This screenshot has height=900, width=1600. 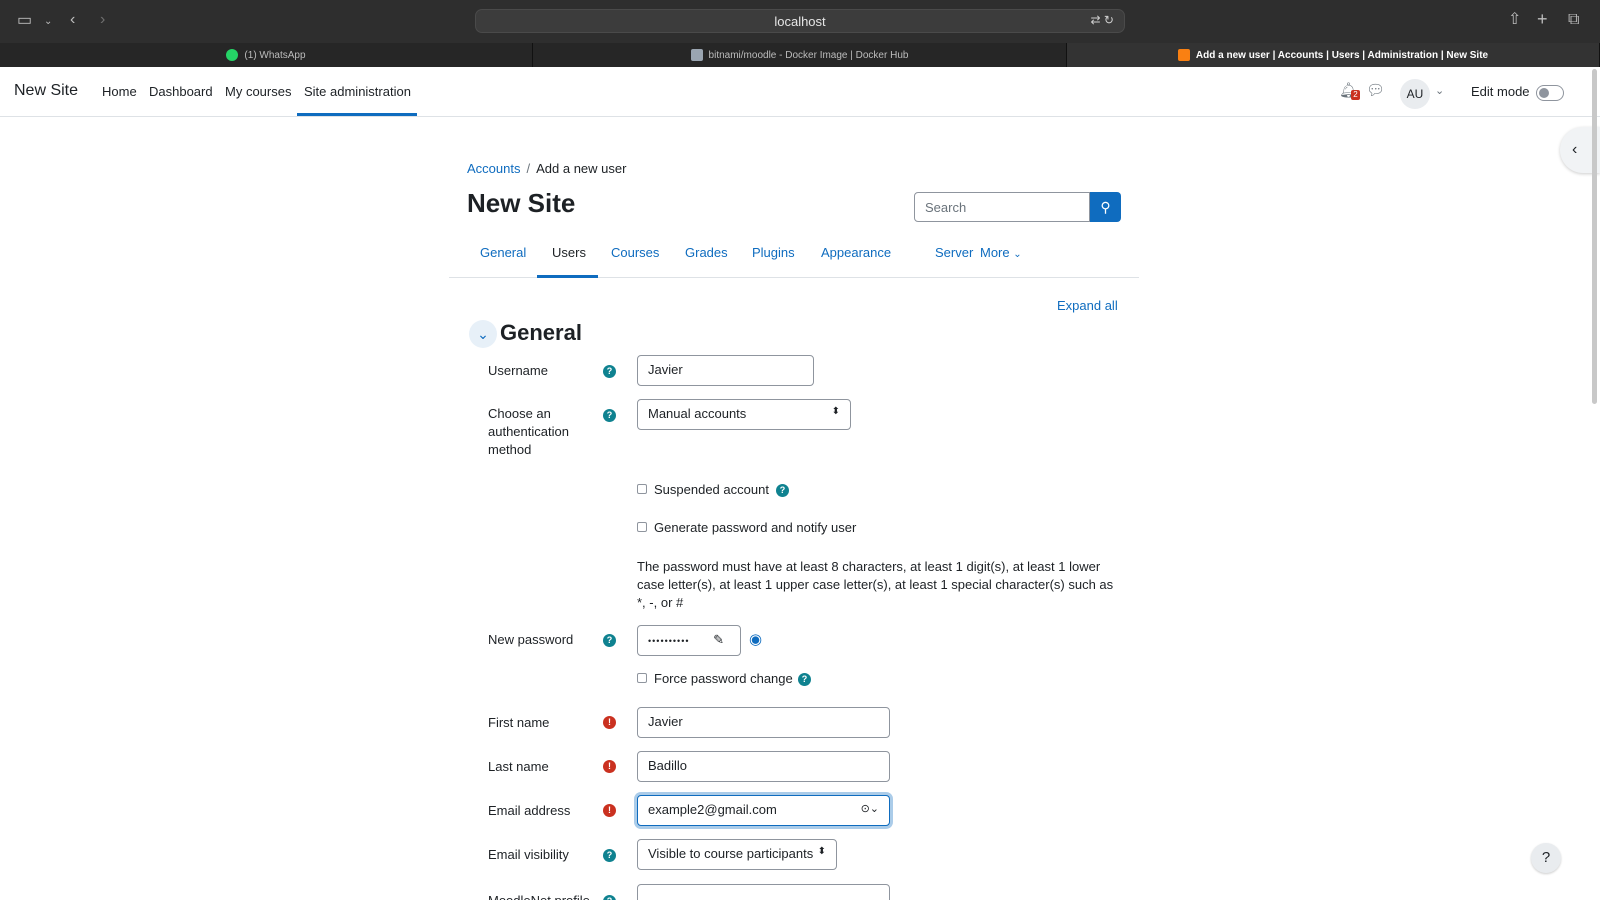 What do you see at coordinates (1594, 236) in the screenshot?
I see `page-scrollbar` at bounding box center [1594, 236].